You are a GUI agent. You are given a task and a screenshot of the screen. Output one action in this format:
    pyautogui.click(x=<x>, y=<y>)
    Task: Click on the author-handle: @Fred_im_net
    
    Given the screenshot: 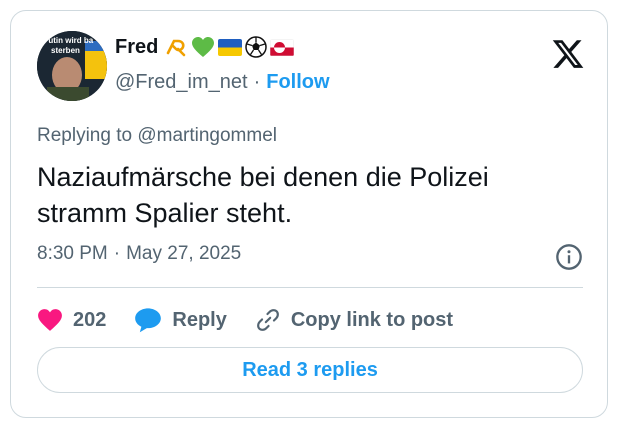 What is the action you would take?
    pyautogui.click(x=181, y=82)
    